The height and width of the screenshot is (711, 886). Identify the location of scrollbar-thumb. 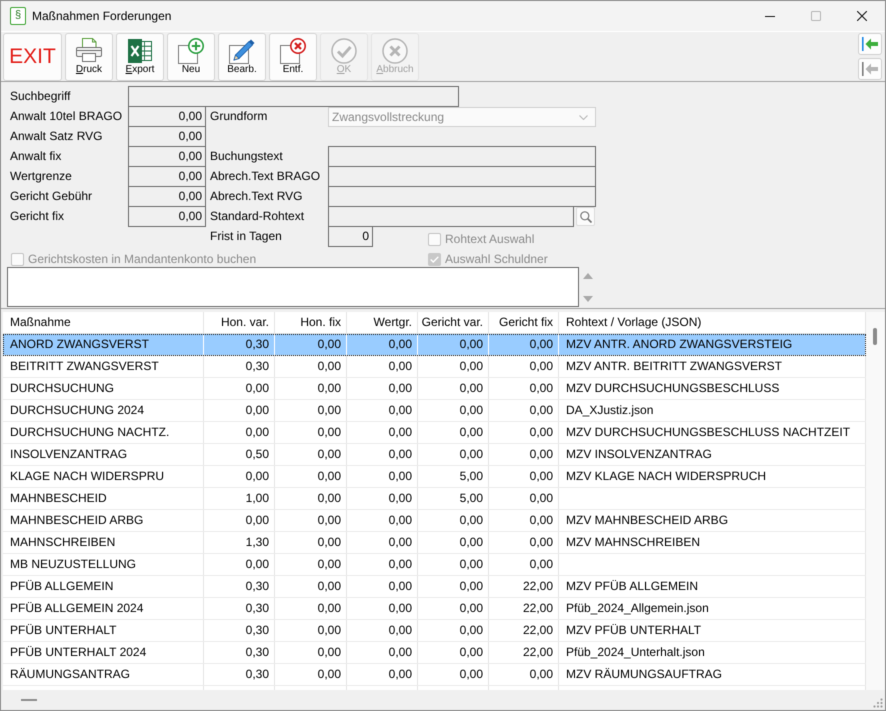
(875, 336).